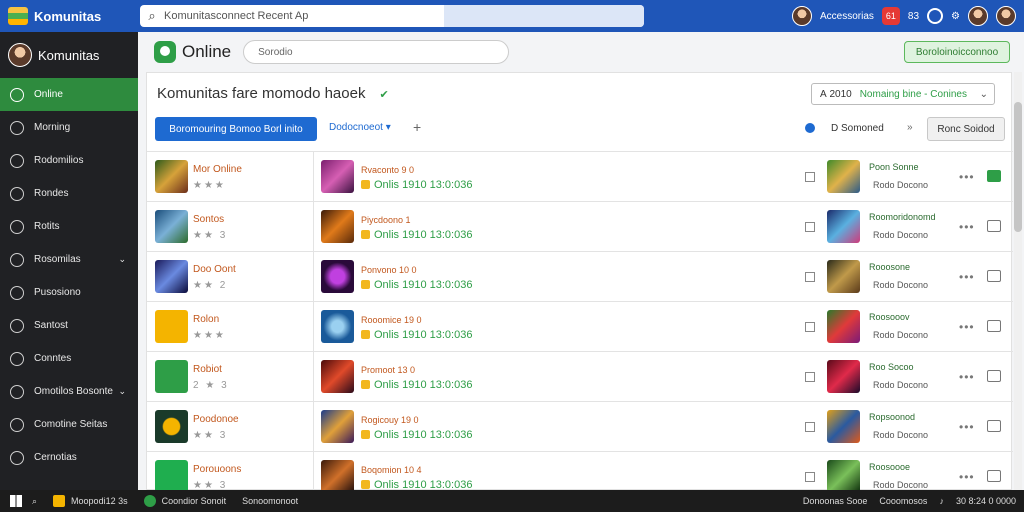 The height and width of the screenshot is (512, 1024). What do you see at coordinates (903, 94) in the screenshot?
I see `sort-select: A 2010 Nomaing bine - Conines ⌄` at bounding box center [903, 94].